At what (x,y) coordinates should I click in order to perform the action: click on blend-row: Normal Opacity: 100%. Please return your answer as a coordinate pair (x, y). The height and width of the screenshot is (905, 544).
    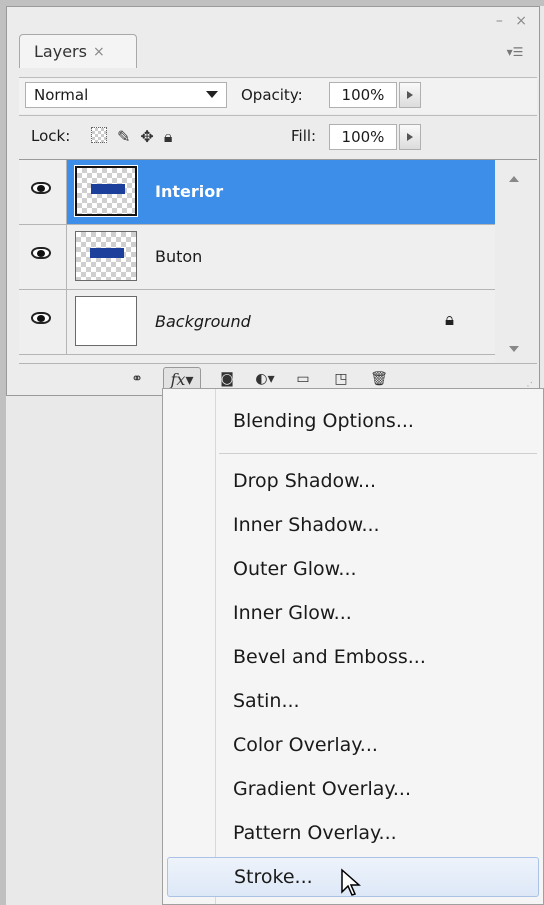
    Looking at the image, I should click on (278, 95).